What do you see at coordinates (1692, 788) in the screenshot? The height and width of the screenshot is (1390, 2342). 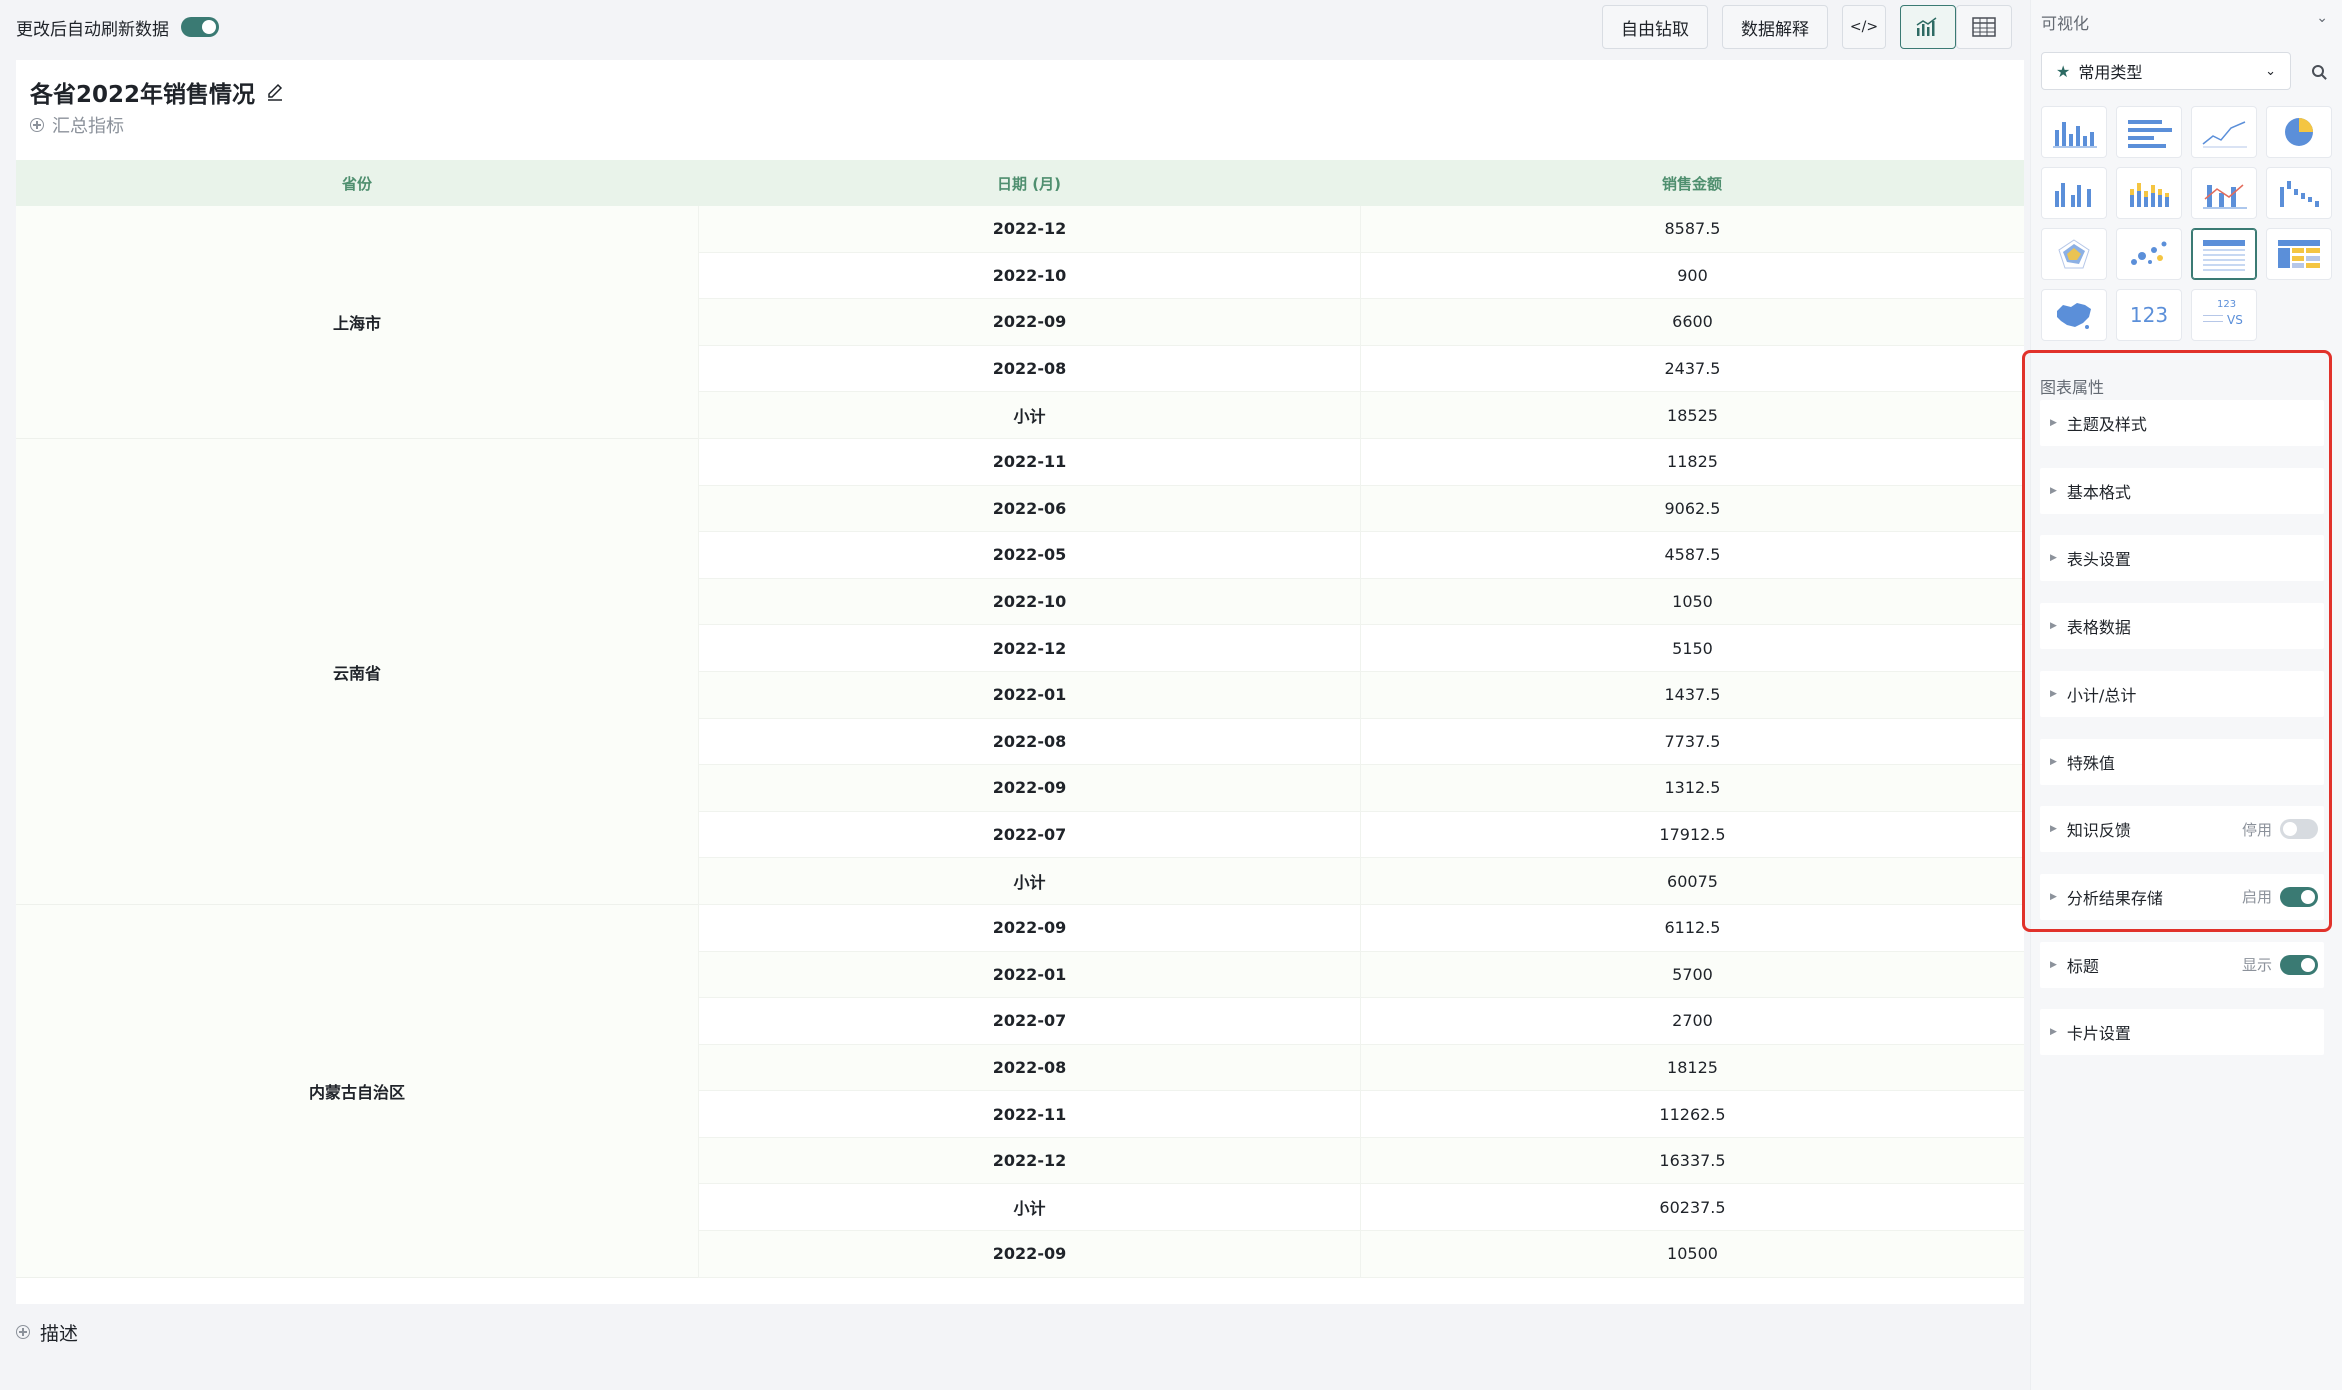 I see `amount-cell: 1312.5` at bounding box center [1692, 788].